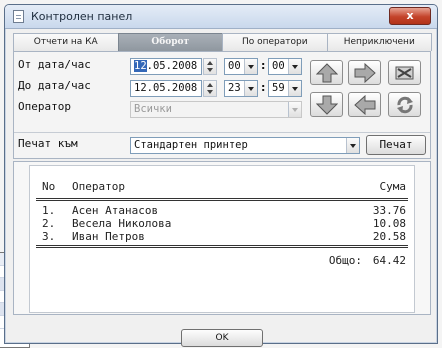 The image size is (442, 348). Describe the element at coordinates (389, 260) in the screenshot. I see `total-value: 64.42` at that location.